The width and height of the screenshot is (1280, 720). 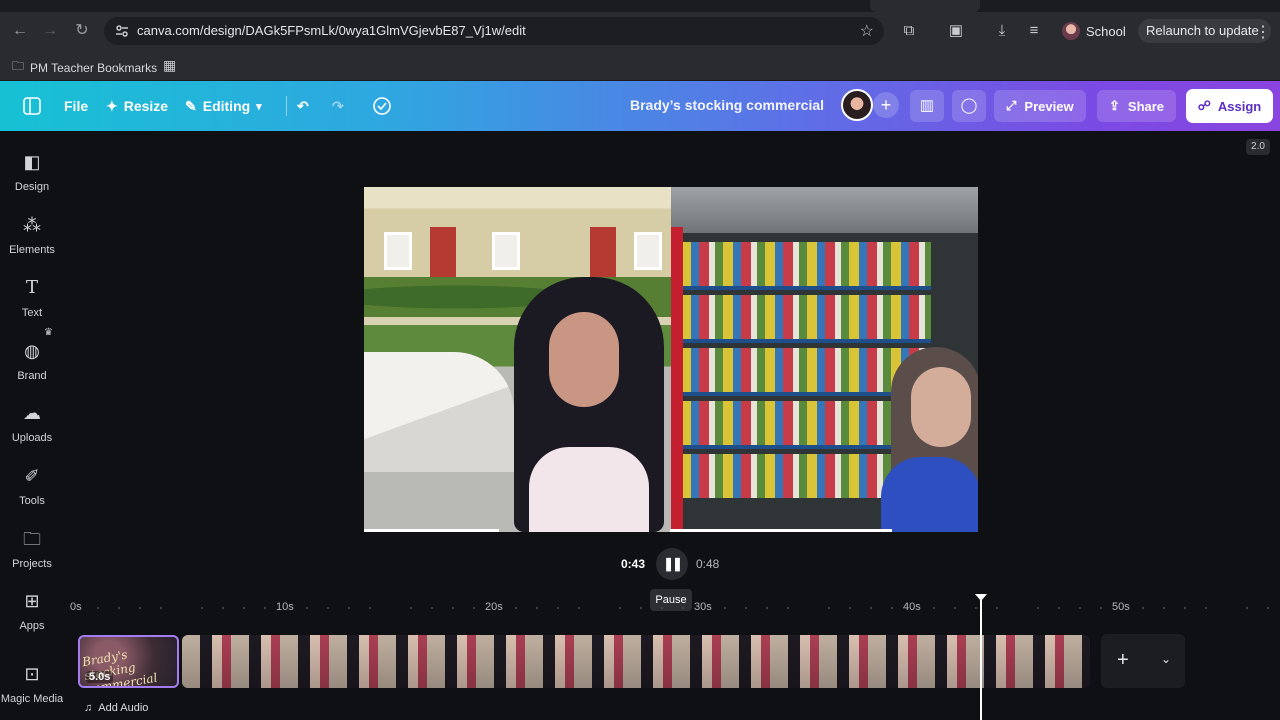 What do you see at coordinates (32, 674) in the screenshot?
I see `magic-media-icon: ⊡` at bounding box center [32, 674].